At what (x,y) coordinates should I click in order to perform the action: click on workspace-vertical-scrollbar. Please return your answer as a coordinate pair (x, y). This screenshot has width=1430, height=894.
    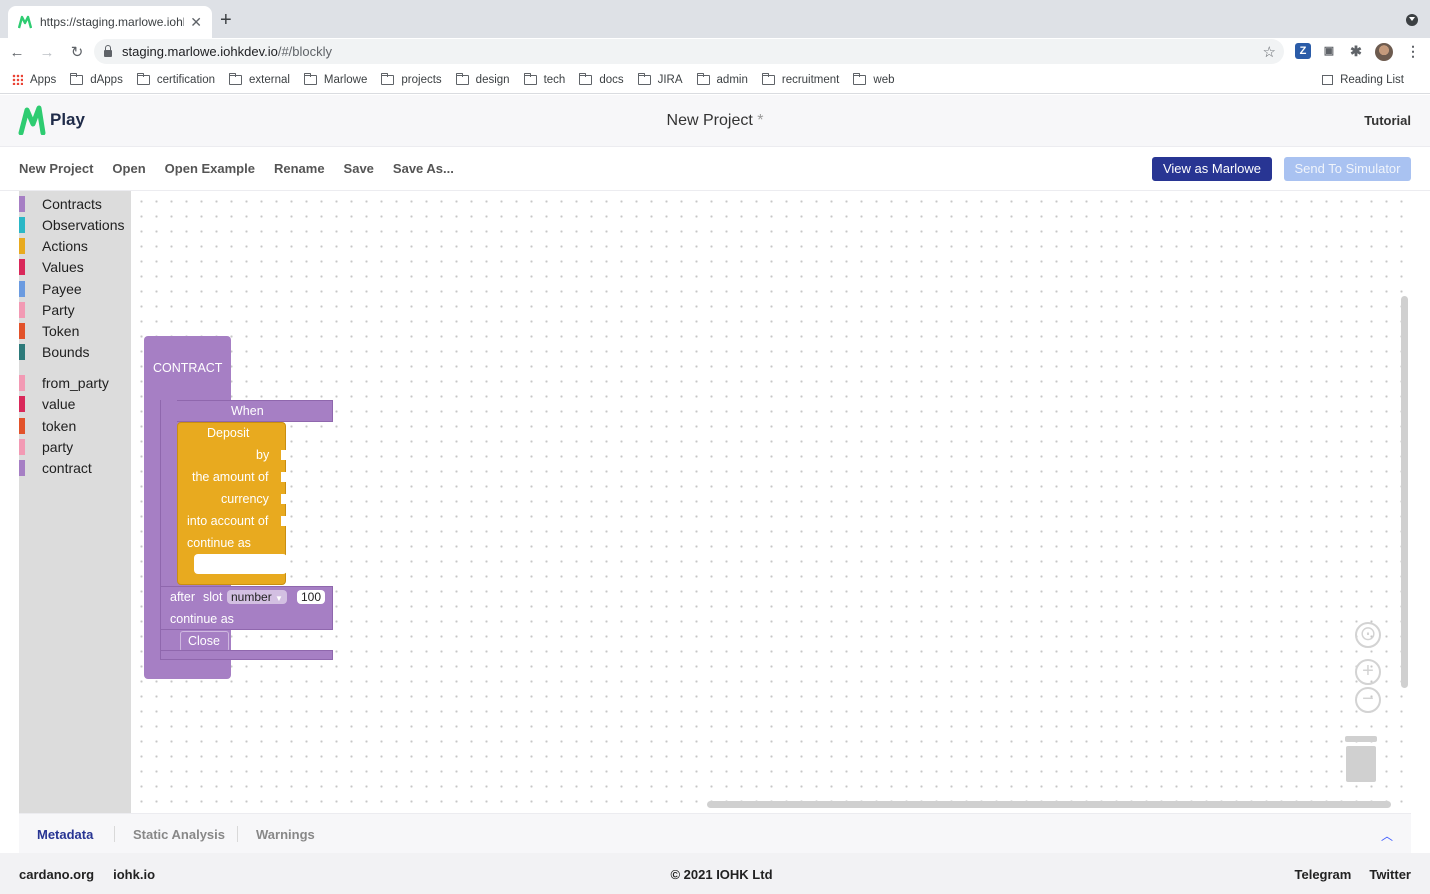
    Looking at the image, I should click on (1404, 492).